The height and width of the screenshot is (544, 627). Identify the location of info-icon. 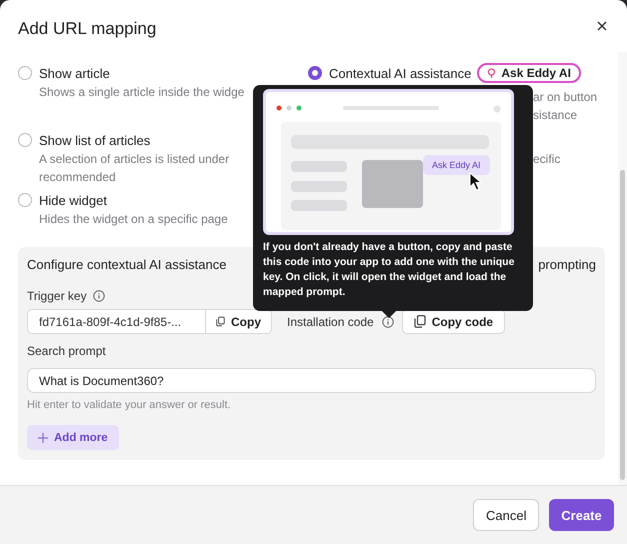
(388, 322).